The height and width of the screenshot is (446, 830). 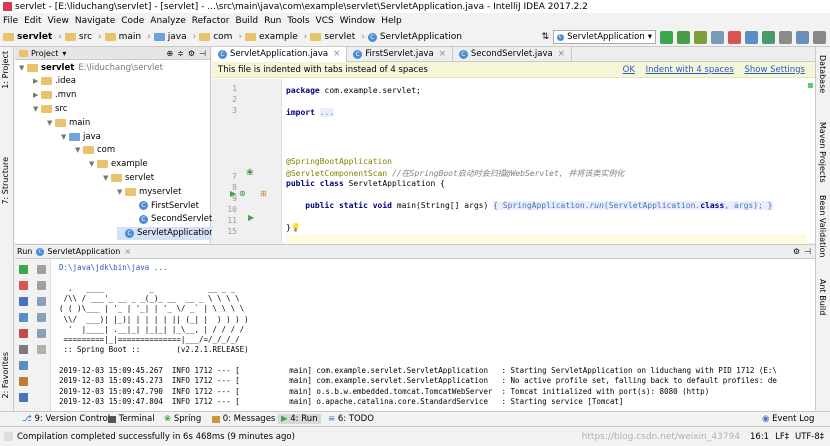 What do you see at coordinates (325, 21) in the screenshot?
I see `menu-vcs: VCS` at bounding box center [325, 21].